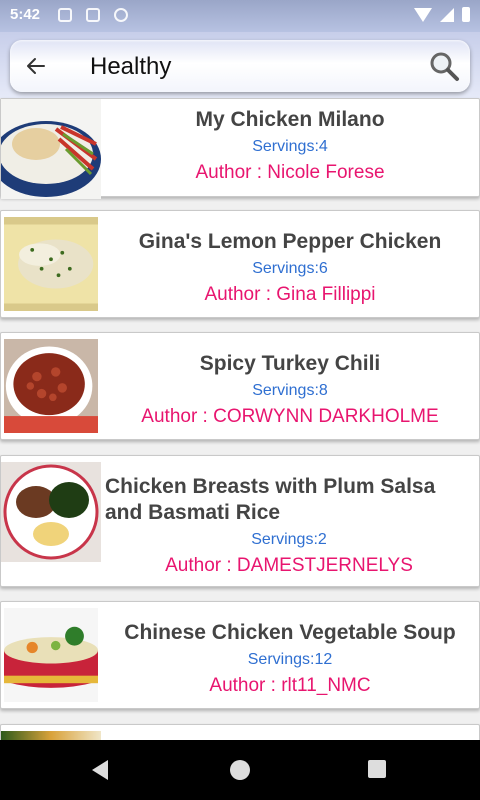 The width and height of the screenshot is (480, 800). Describe the element at coordinates (290, 659) in the screenshot. I see `recipe-servings: Servings:12` at that location.